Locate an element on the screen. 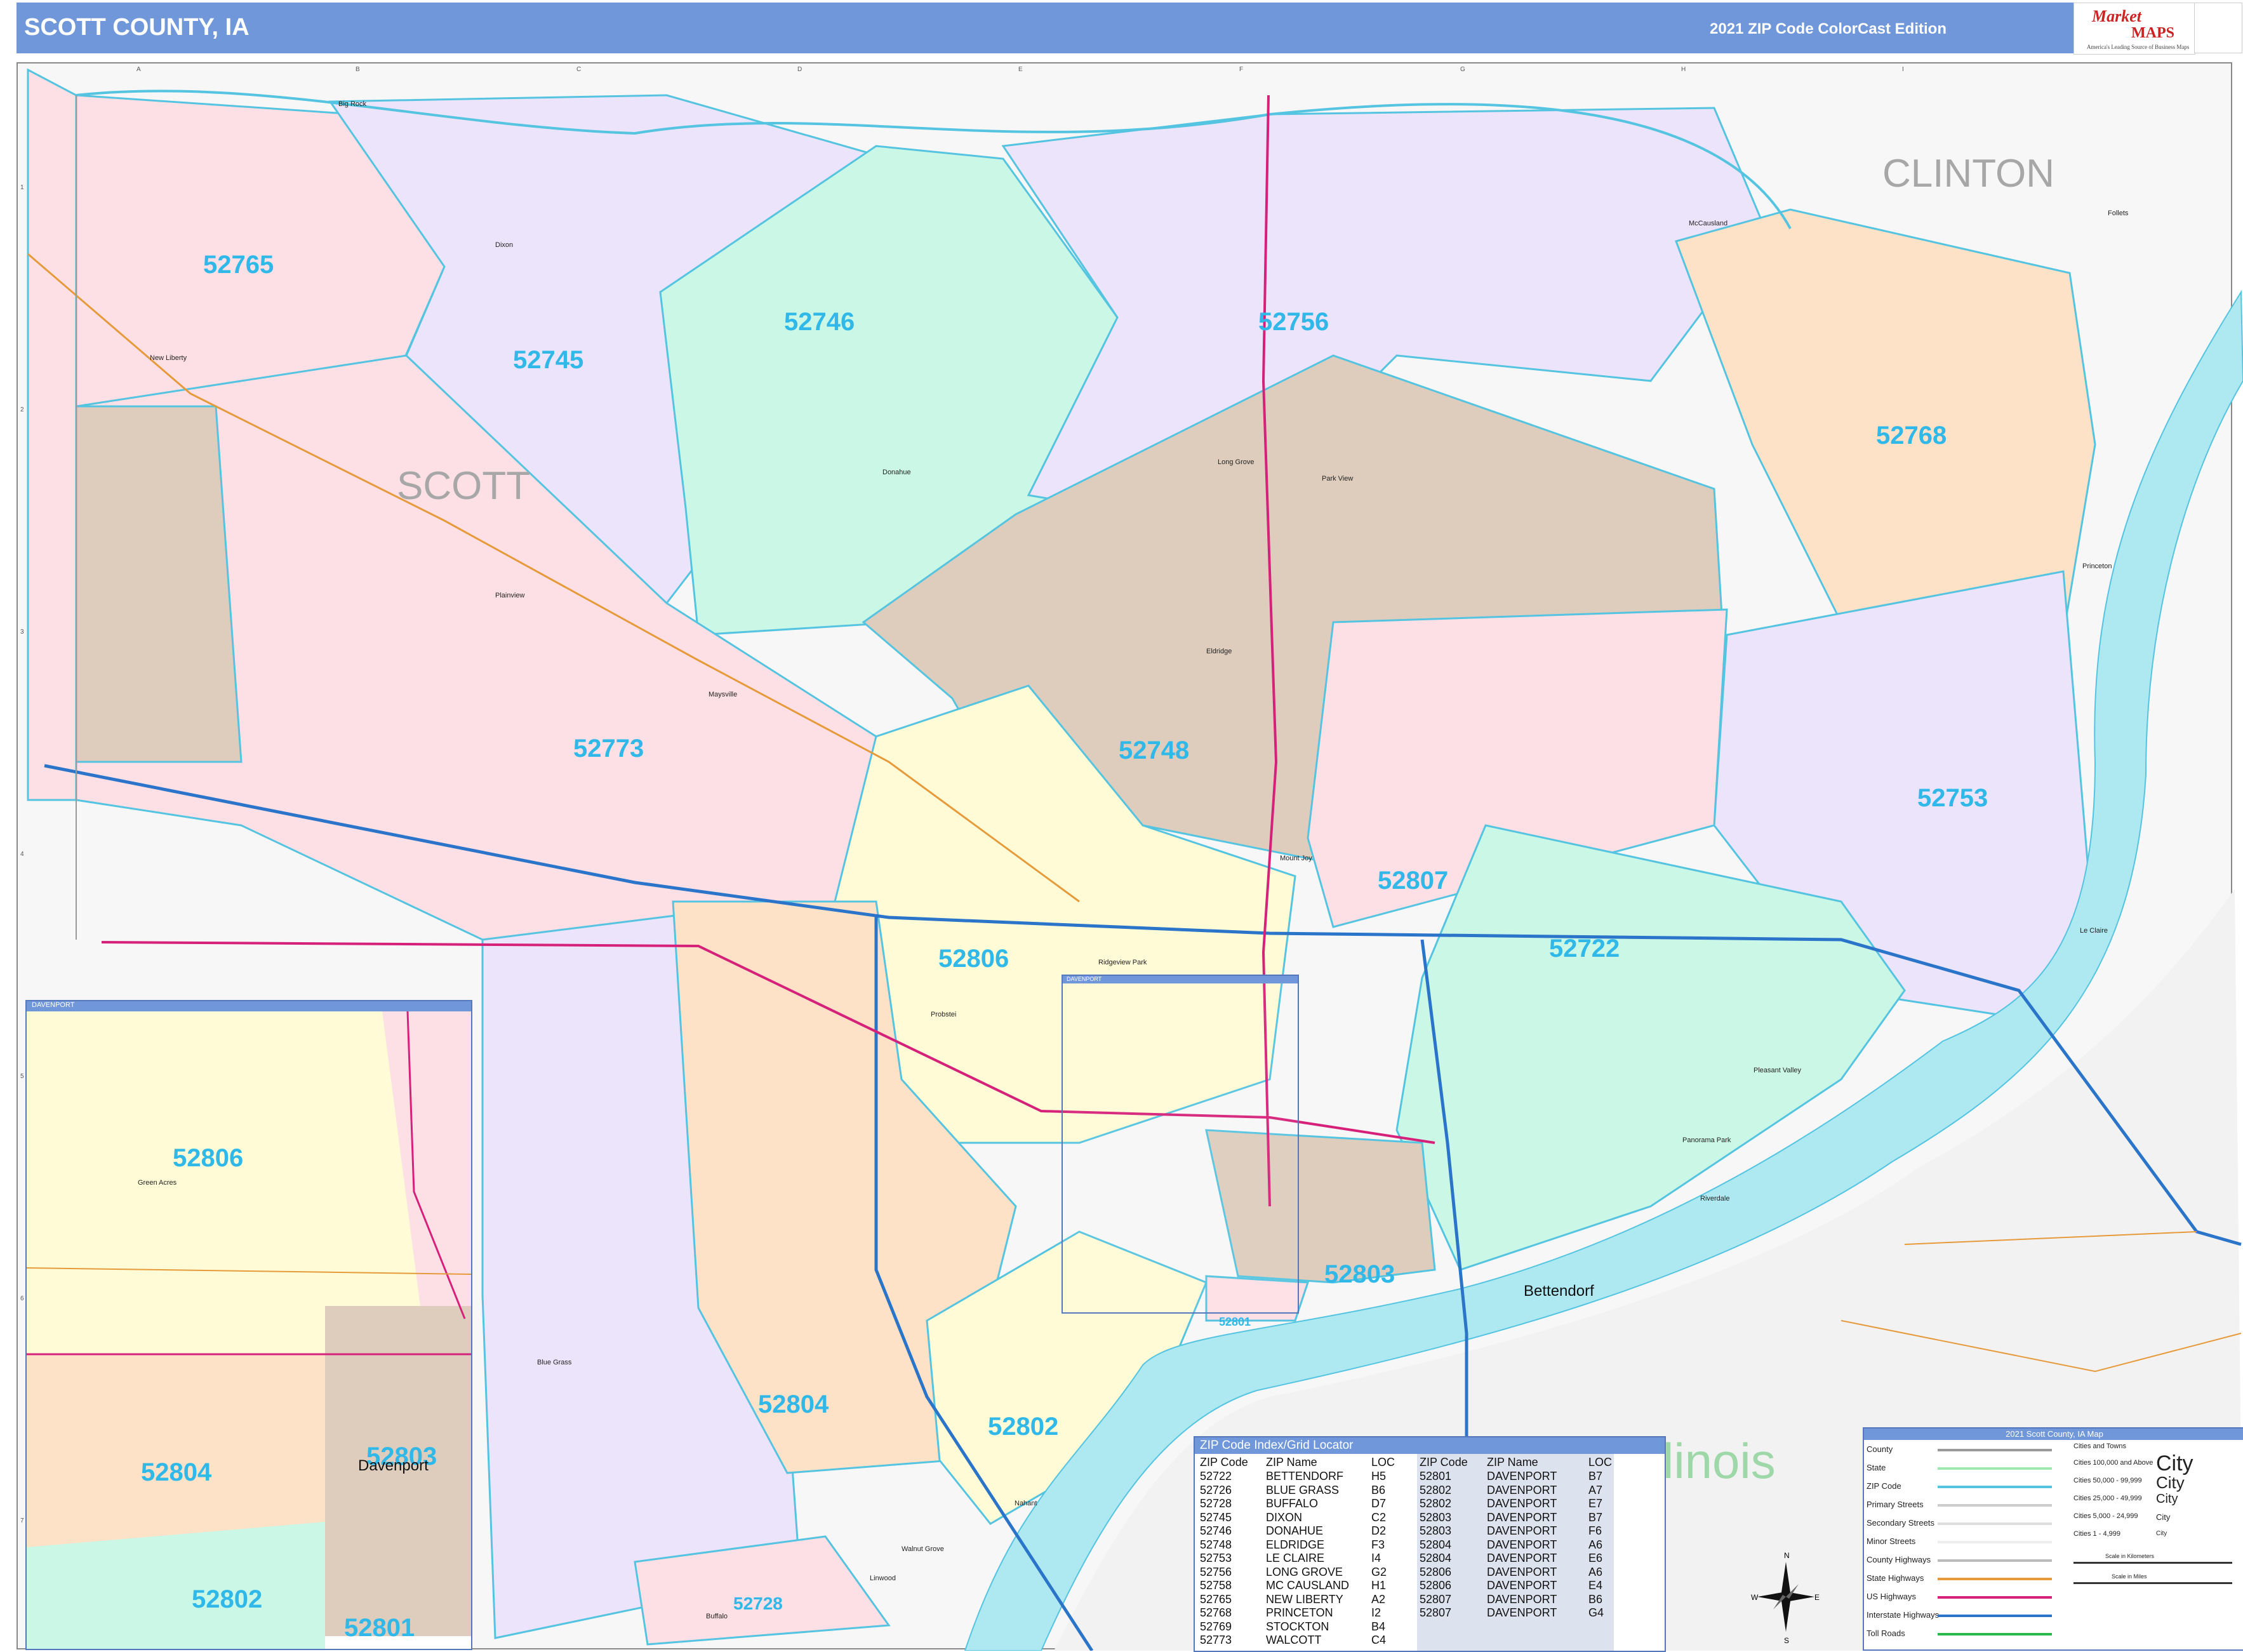  town-label: Riverdale is located at coordinates (1715, 1198).